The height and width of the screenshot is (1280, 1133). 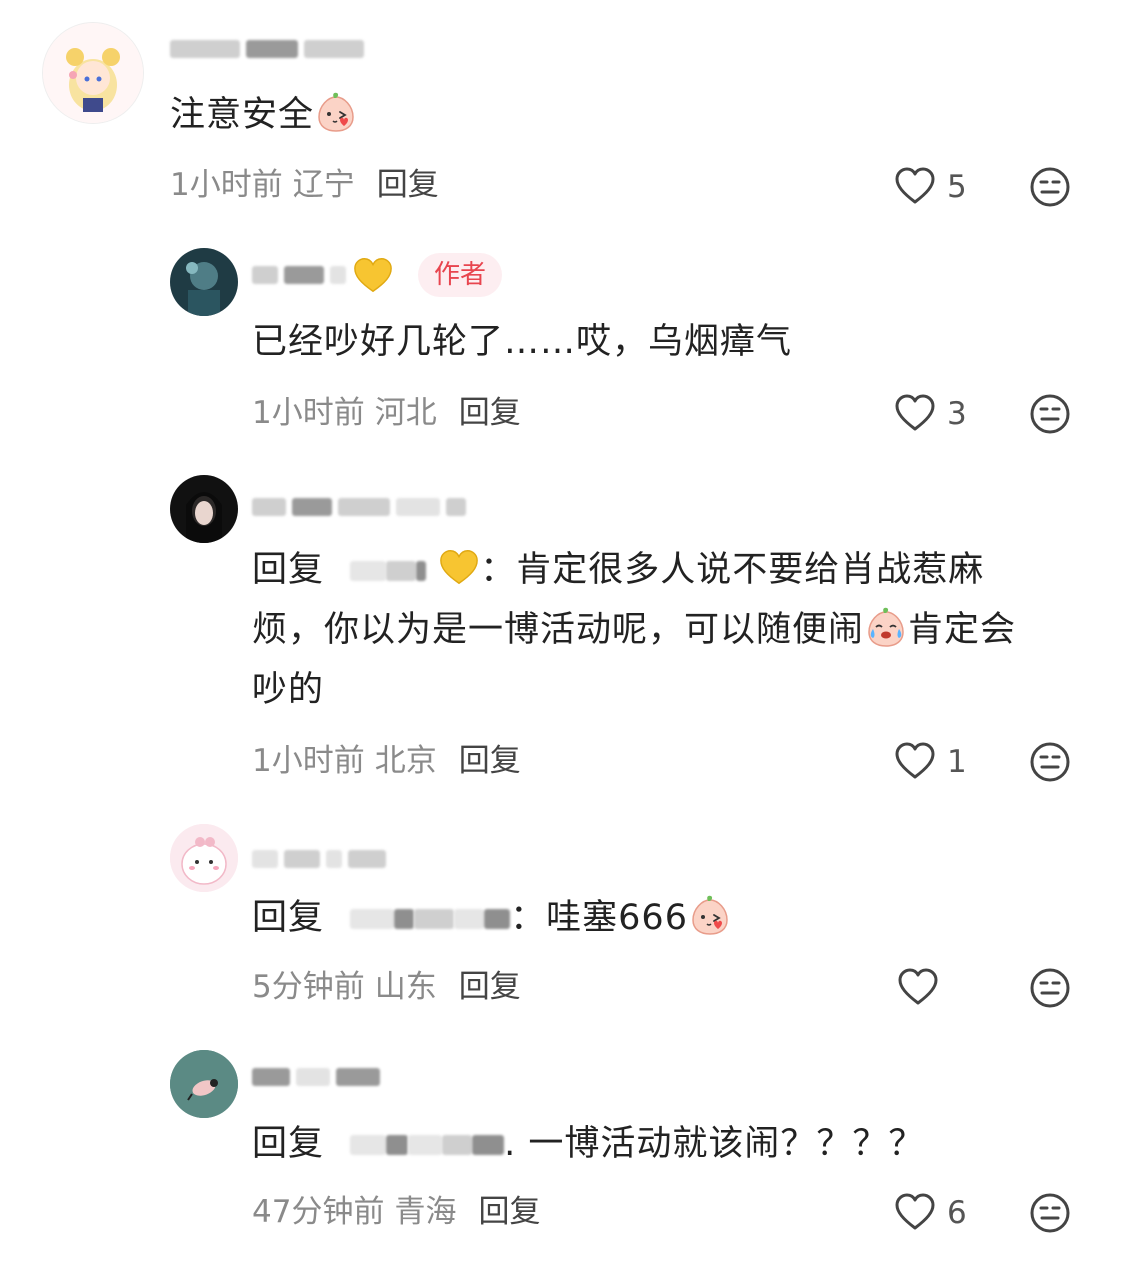 I want to click on like-button: 6, so click(x=930, y=1213).